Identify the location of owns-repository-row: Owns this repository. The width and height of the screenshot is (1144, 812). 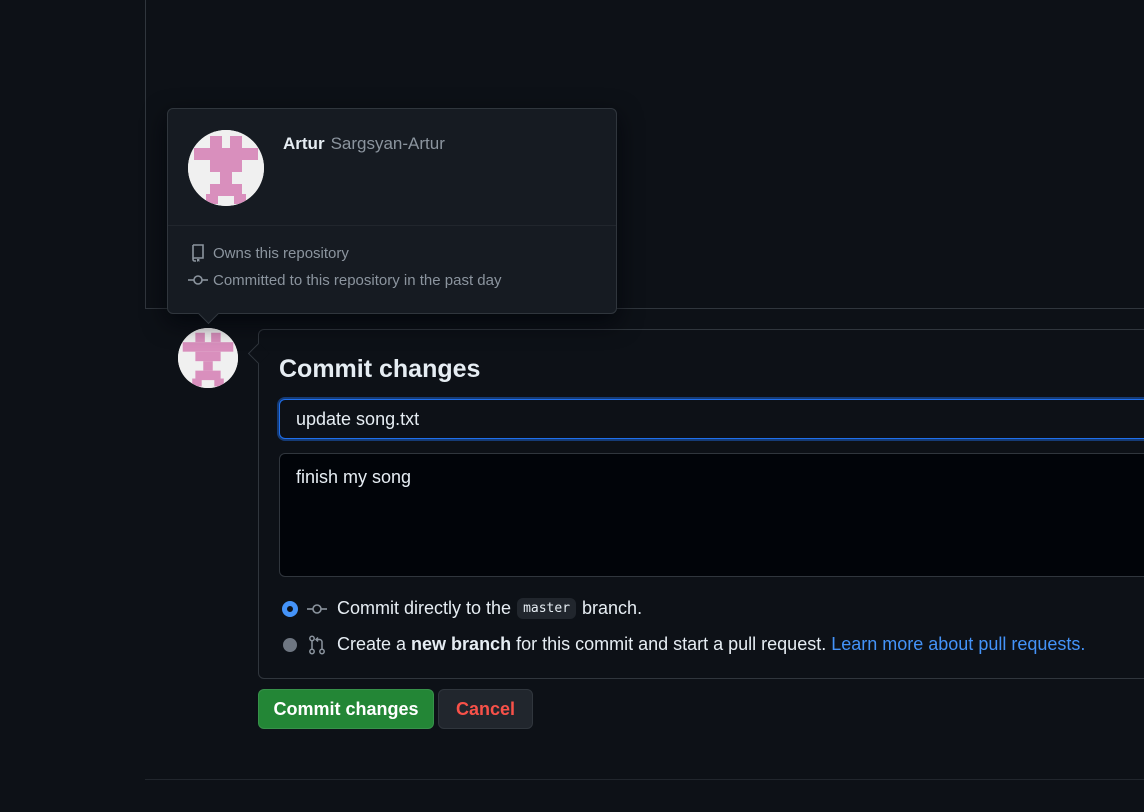
(268, 253).